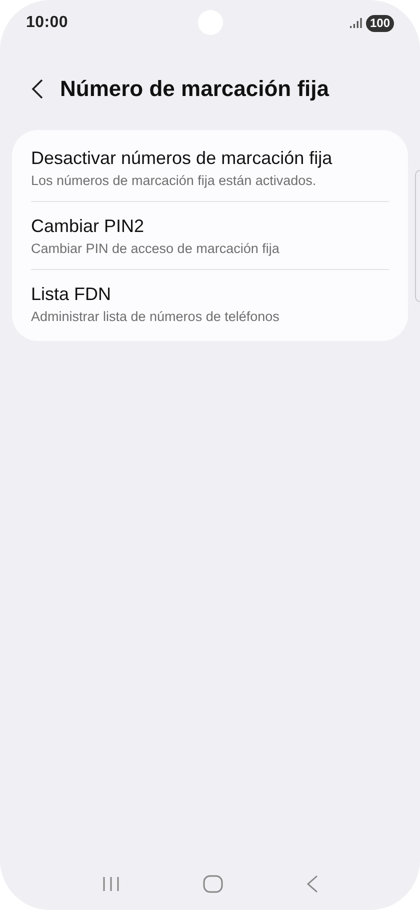 The height and width of the screenshot is (910, 420). I want to click on back-chevron-icon, so click(37, 89).